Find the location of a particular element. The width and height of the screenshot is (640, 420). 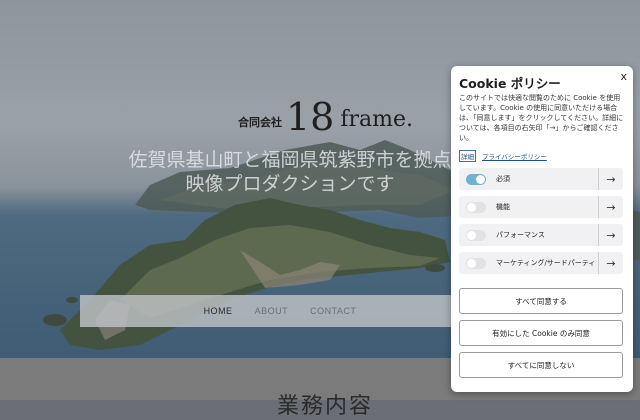

logo-word-text: frame. is located at coordinates (377, 119).